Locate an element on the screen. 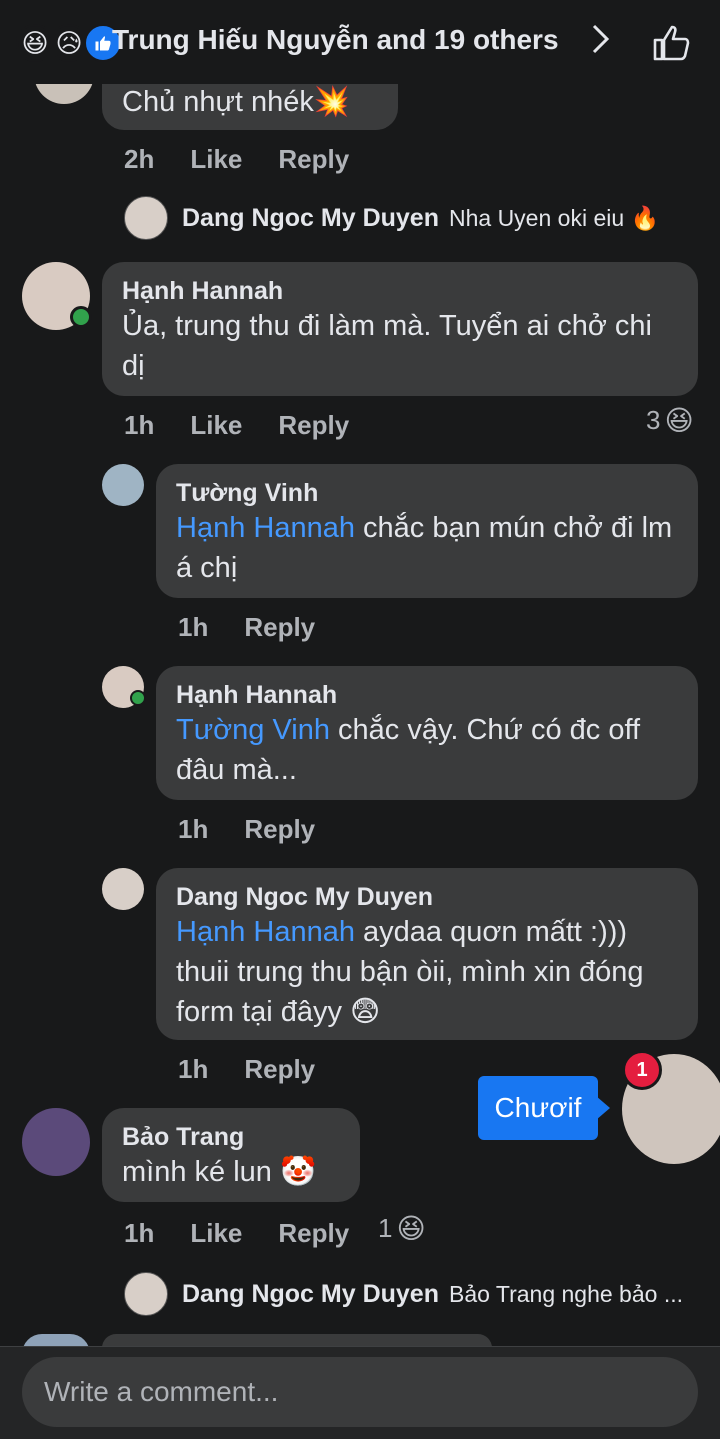 This screenshot has height=1439, width=720. reply-author: Hạnh Hannah is located at coordinates (427, 695).